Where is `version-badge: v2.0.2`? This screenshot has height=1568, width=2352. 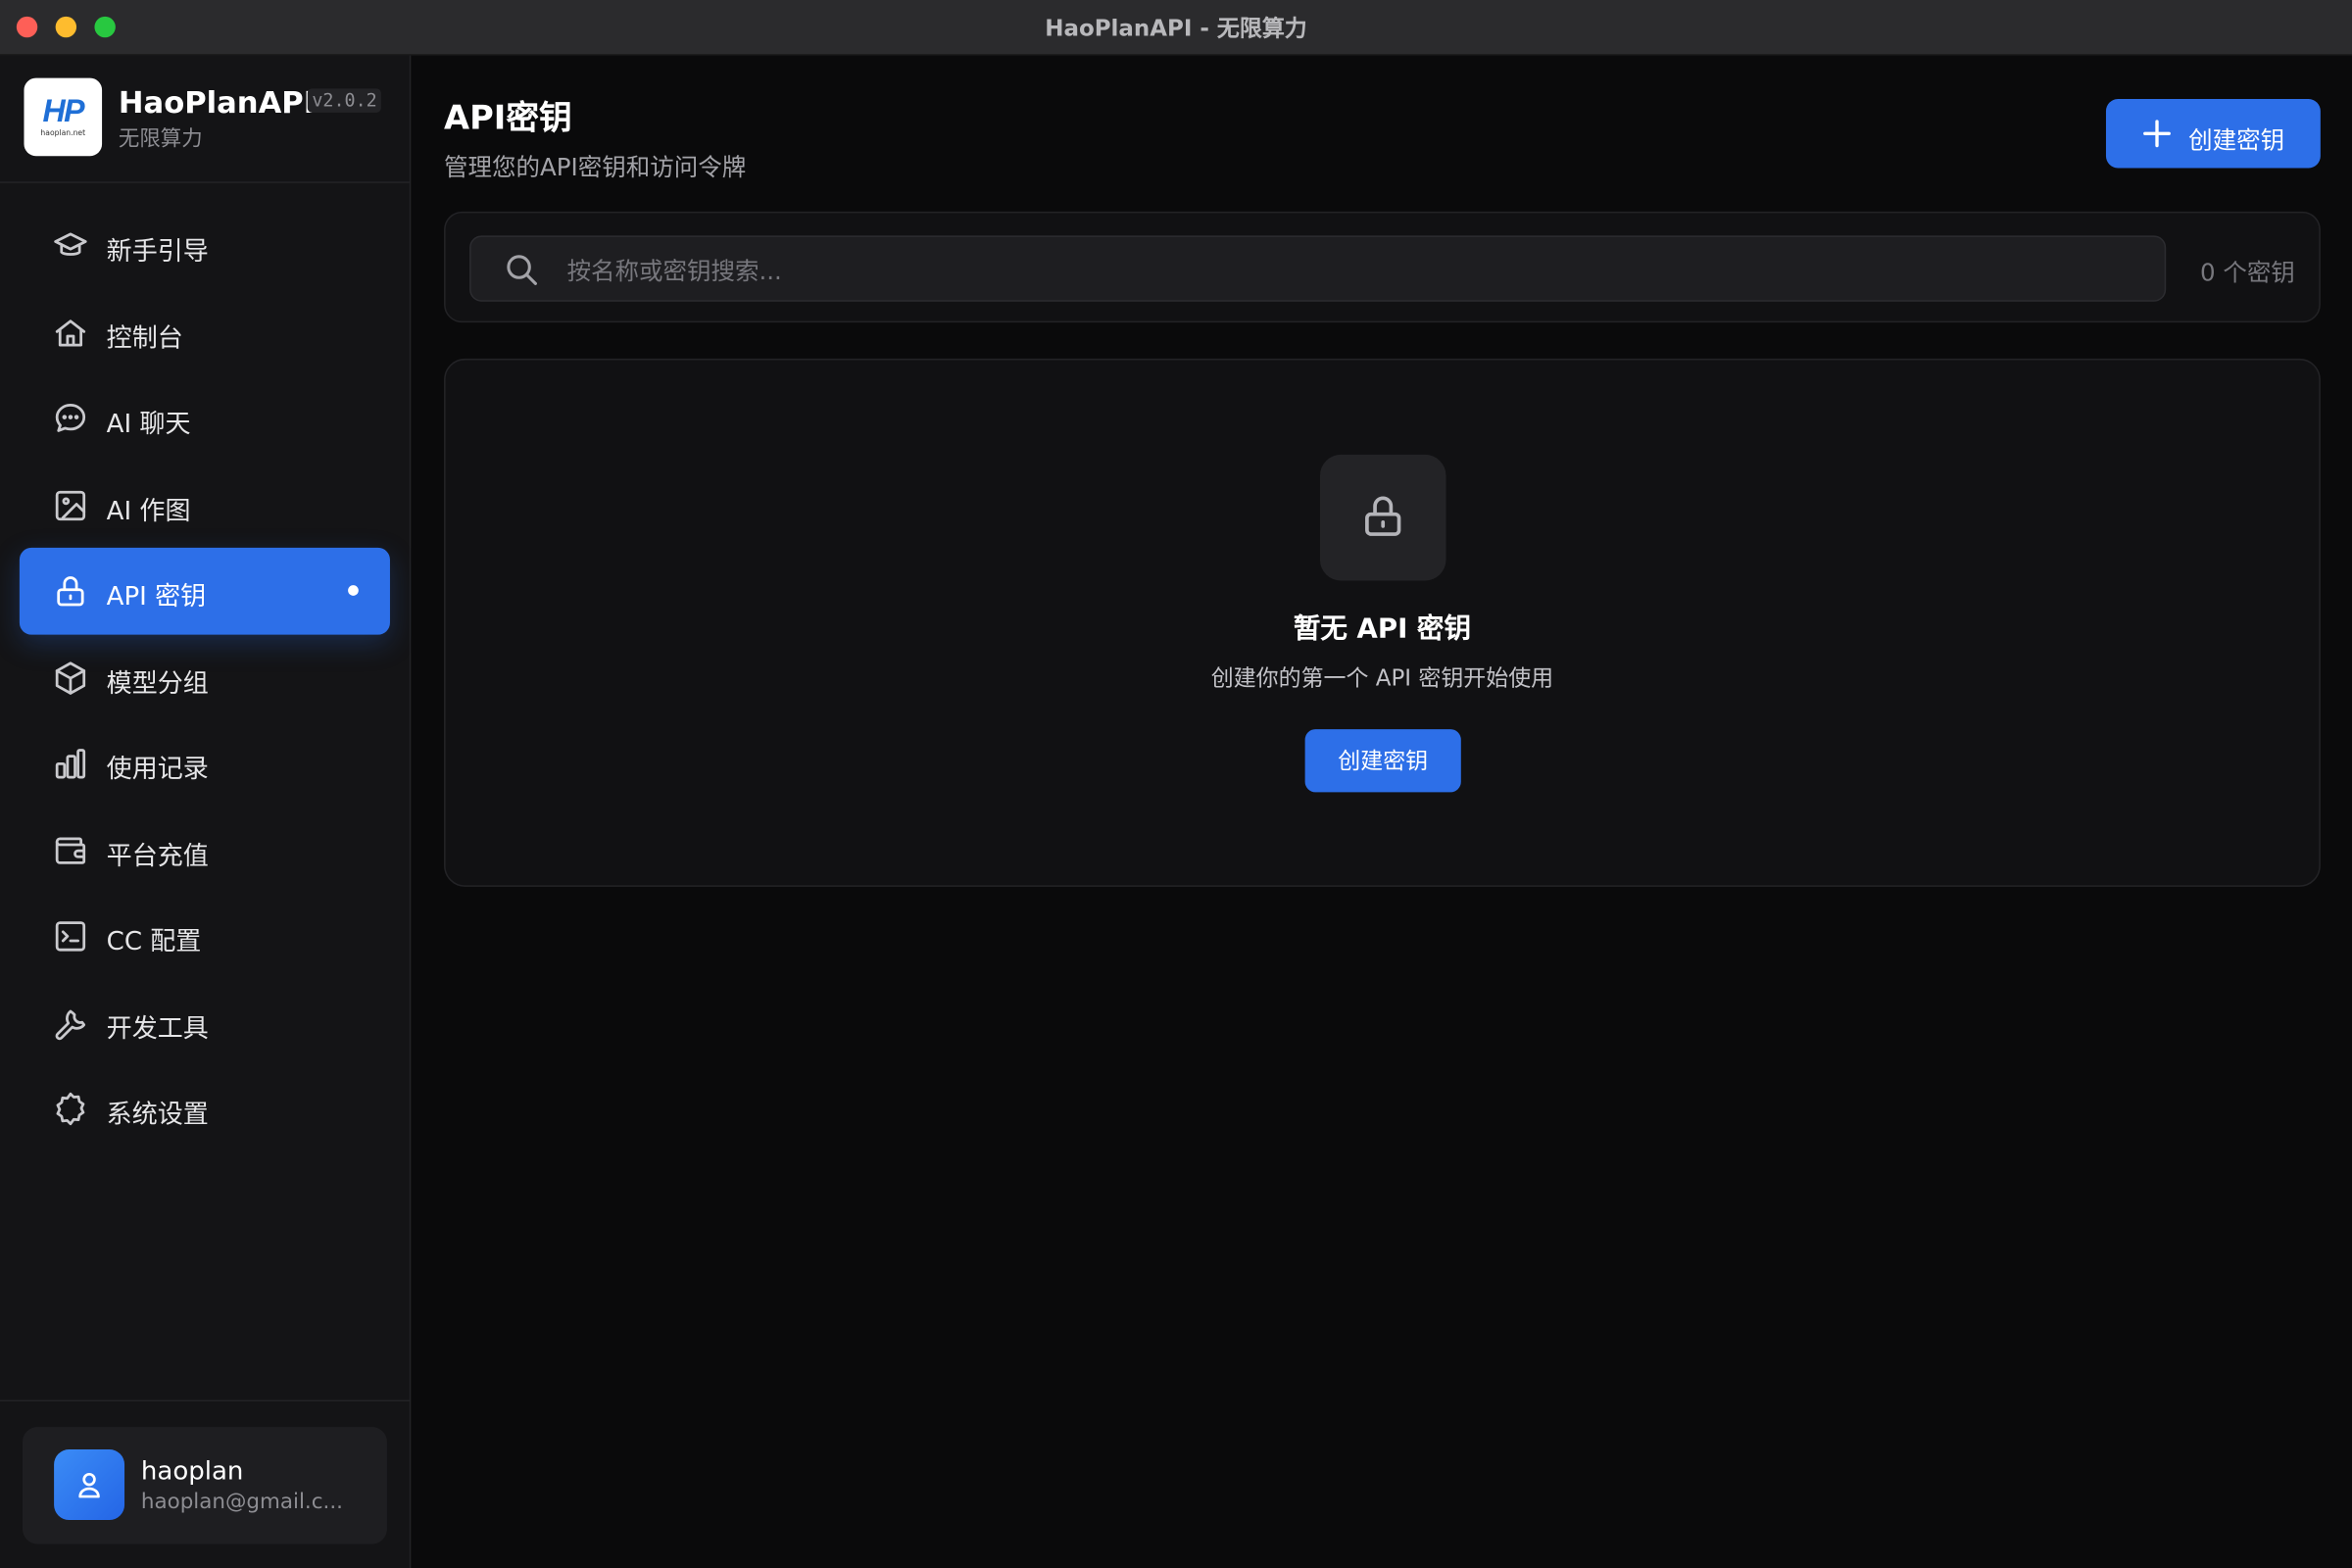
version-badge: v2.0.2 is located at coordinates (344, 100).